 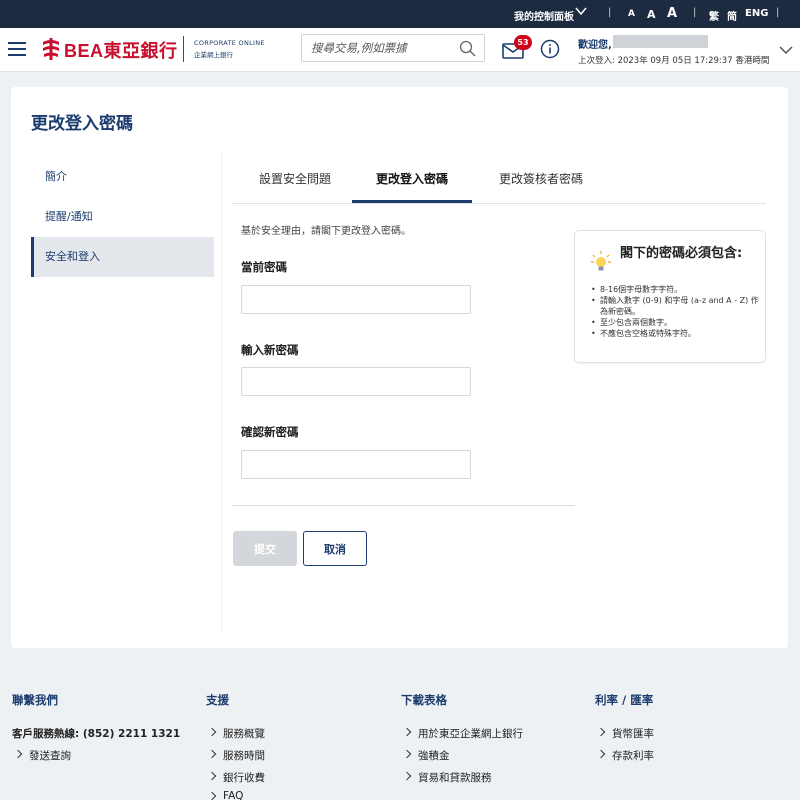 I want to click on footer-support-heading: 支援, so click(x=217, y=700).